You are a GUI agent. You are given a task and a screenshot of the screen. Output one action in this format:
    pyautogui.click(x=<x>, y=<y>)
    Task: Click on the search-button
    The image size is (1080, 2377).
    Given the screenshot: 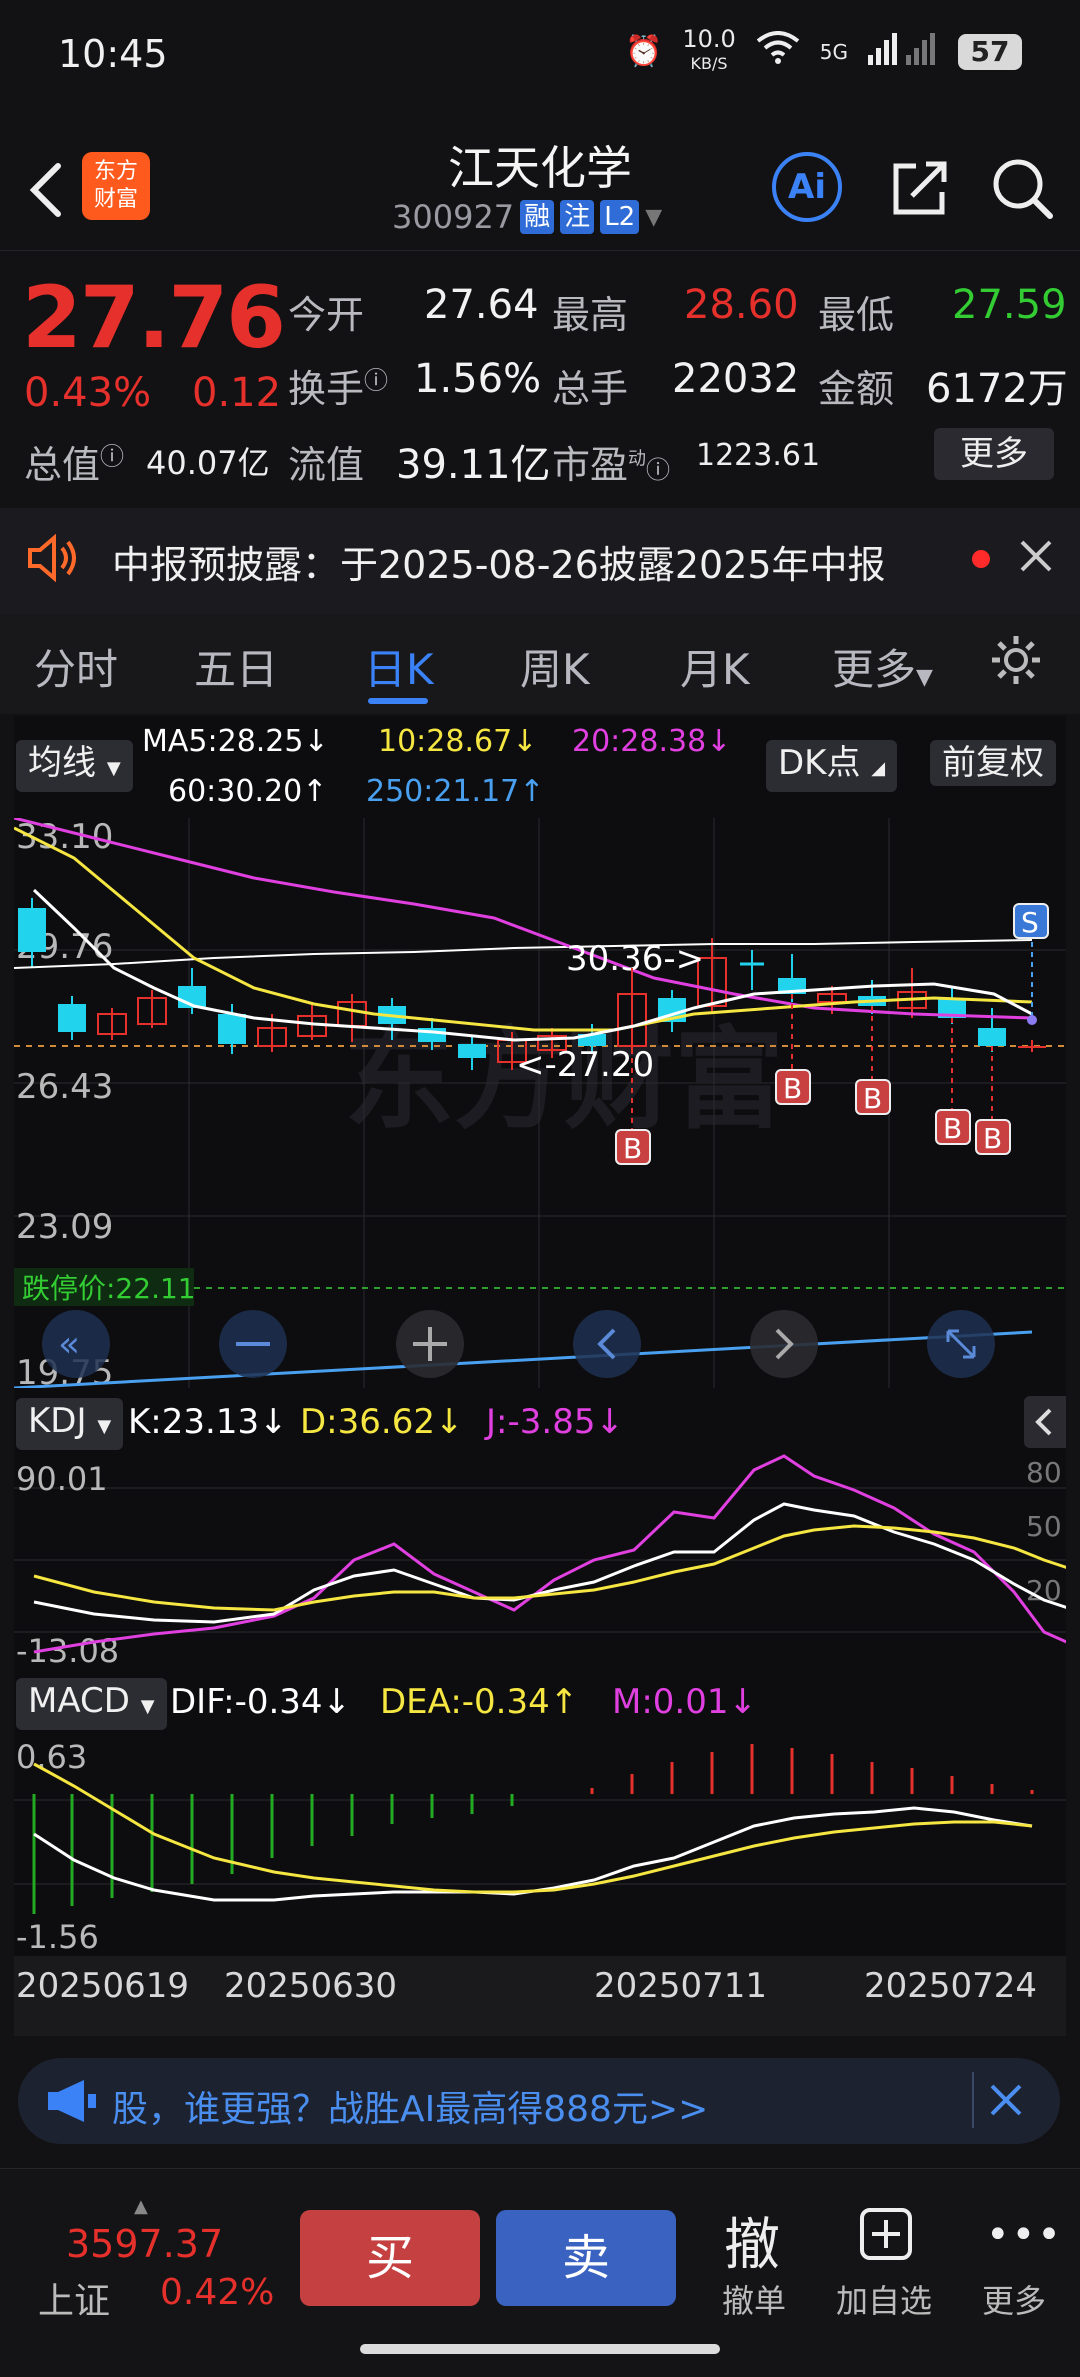 What is the action you would take?
    pyautogui.click(x=1022, y=190)
    